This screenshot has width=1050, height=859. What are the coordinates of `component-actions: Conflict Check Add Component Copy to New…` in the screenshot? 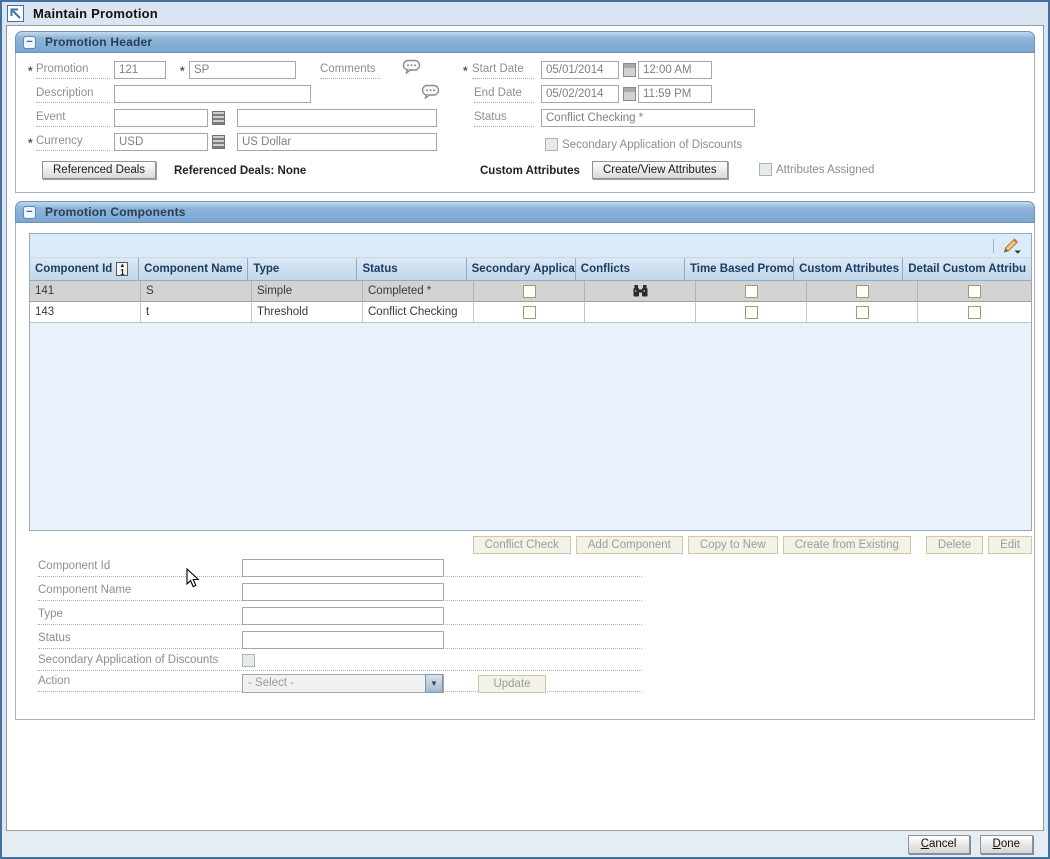 It's located at (530, 545).